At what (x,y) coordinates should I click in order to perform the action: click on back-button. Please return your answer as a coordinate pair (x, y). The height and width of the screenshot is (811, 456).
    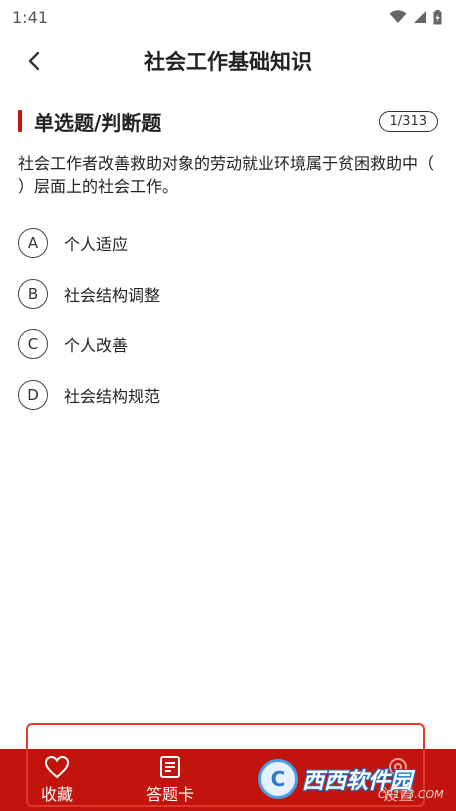
    Looking at the image, I should click on (34, 61).